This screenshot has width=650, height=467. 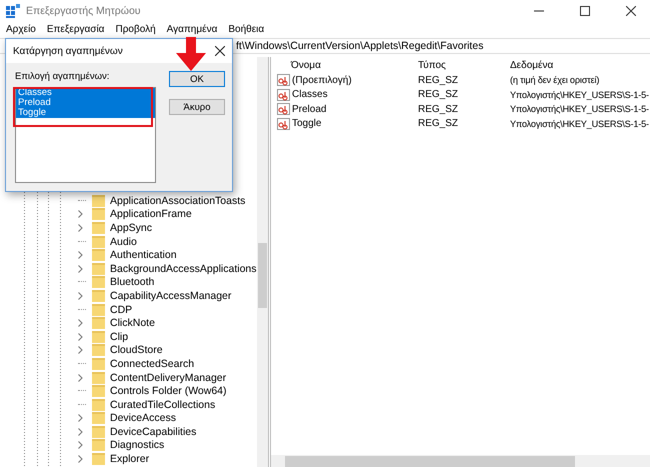 I want to click on menu-item: Βοήθεια, so click(x=246, y=29).